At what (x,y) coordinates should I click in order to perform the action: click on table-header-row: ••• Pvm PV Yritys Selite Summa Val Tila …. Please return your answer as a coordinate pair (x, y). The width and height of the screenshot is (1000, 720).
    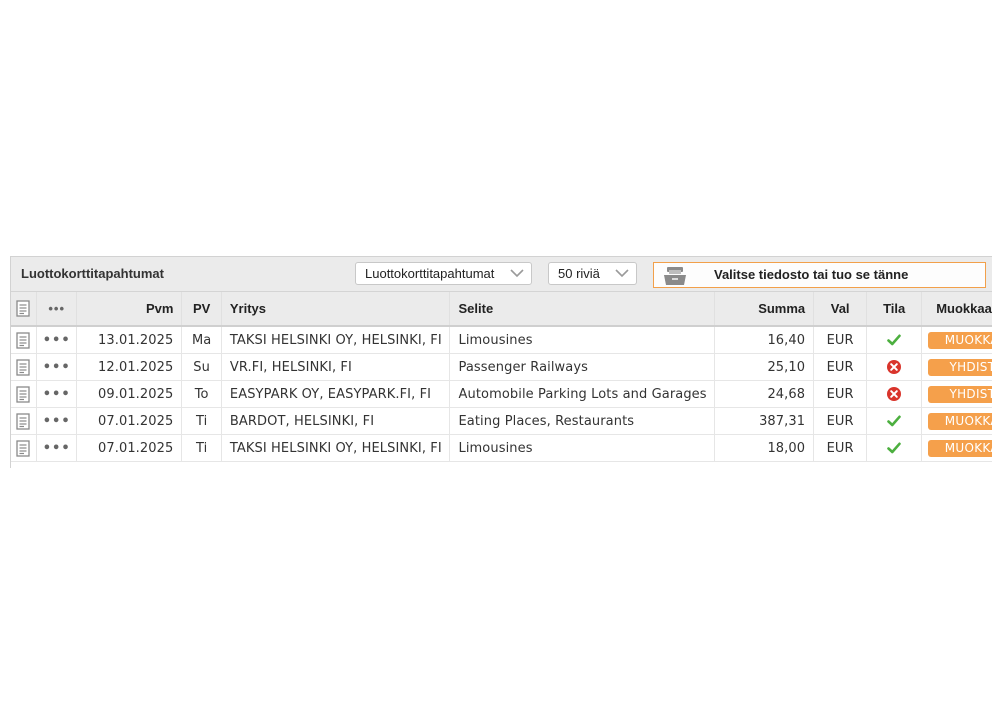
    Looking at the image, I should click on (501, 309).